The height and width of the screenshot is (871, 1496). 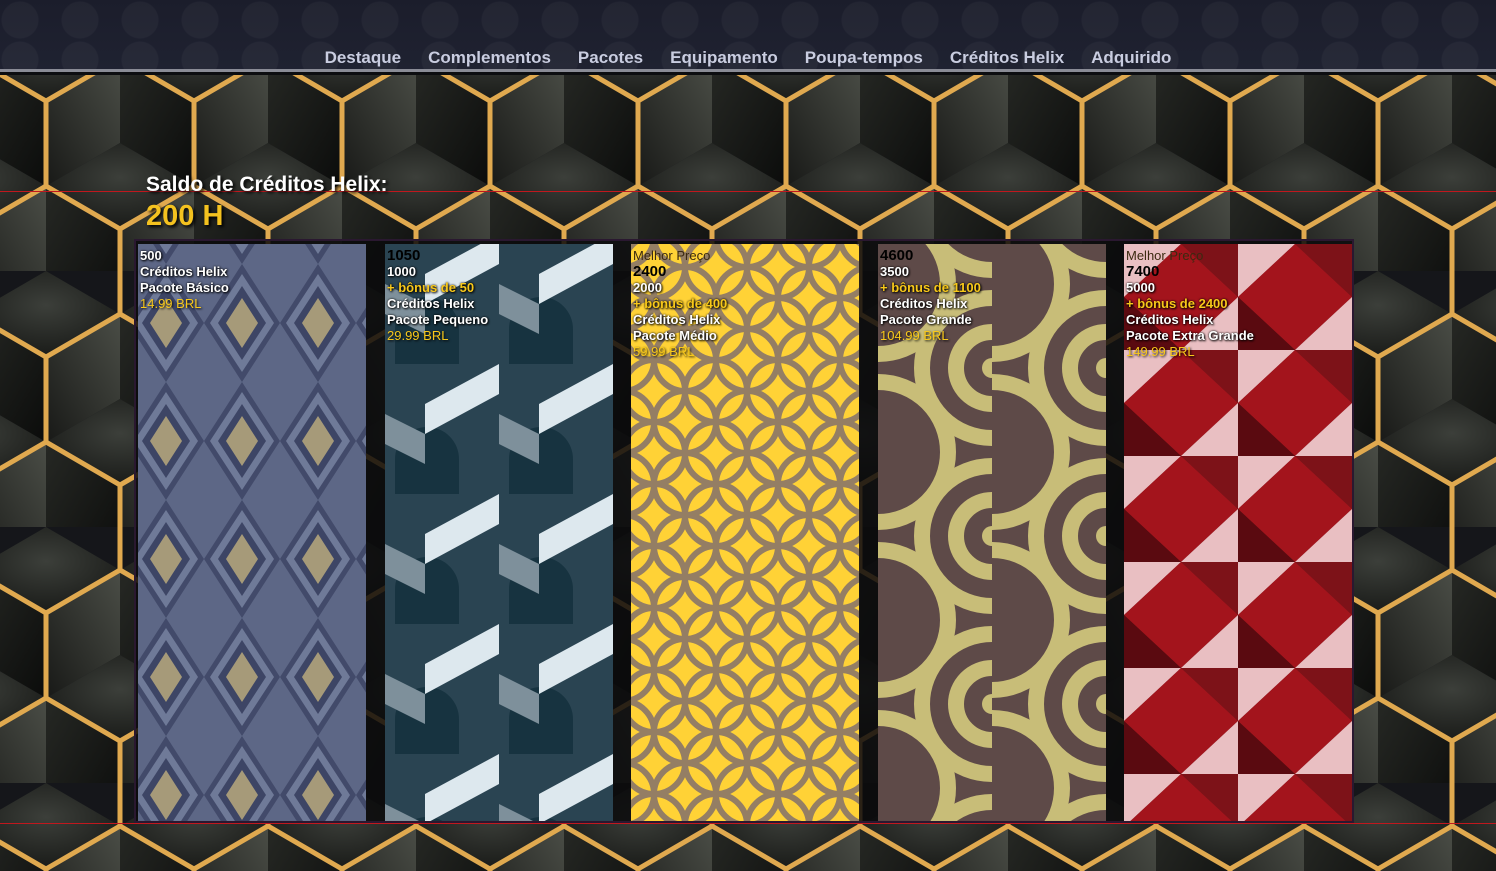 What do you see at coordinates (1140, 287) in the screenshot?
I see `pack-base: 5000` at bounding box center [1140, 287].